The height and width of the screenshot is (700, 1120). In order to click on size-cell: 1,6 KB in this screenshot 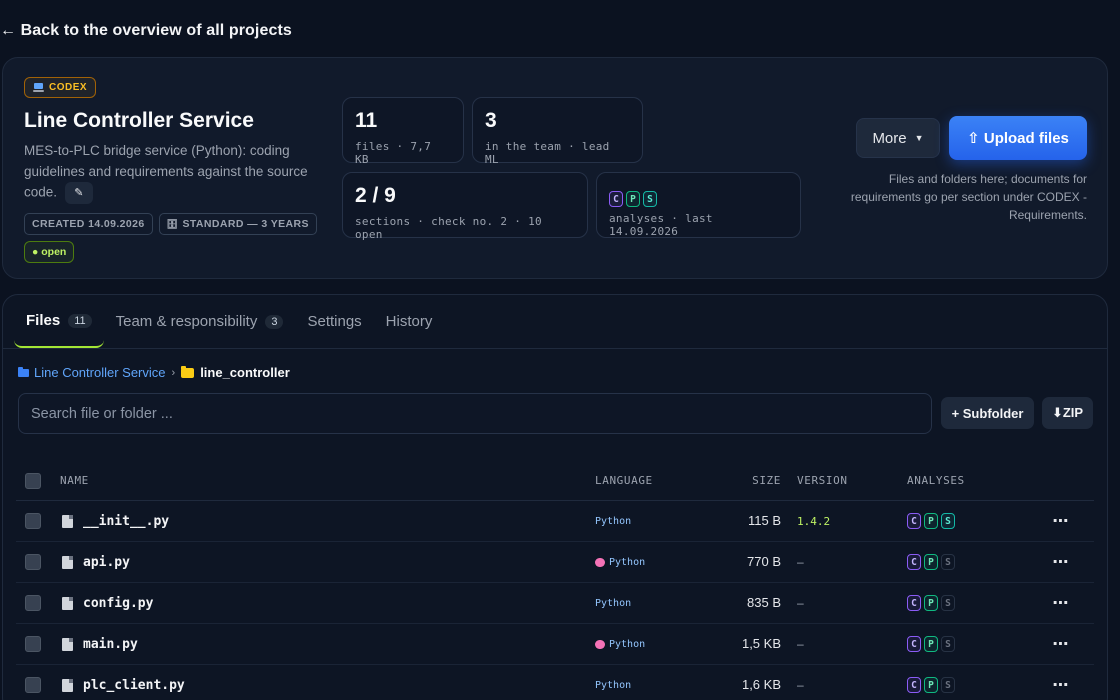, I will do `click(753, 685)`.